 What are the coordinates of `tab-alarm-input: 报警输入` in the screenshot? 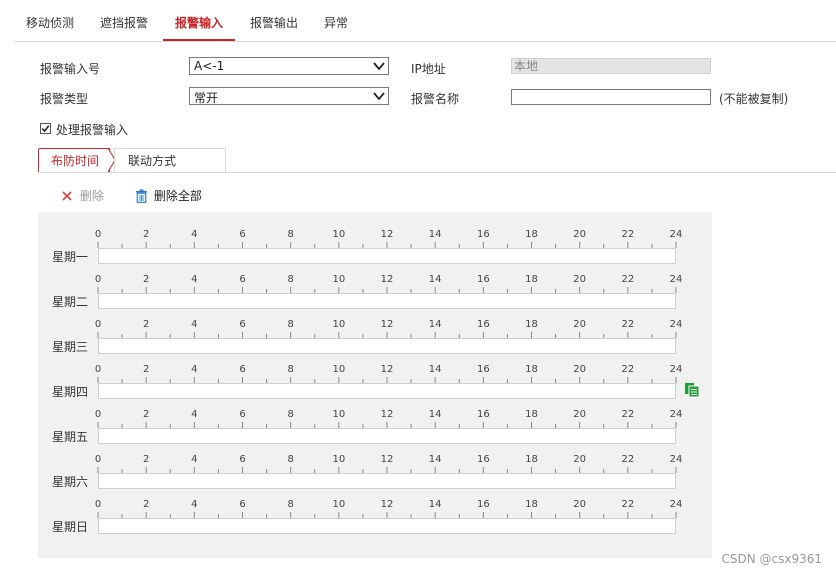 It's located at (199, 20).